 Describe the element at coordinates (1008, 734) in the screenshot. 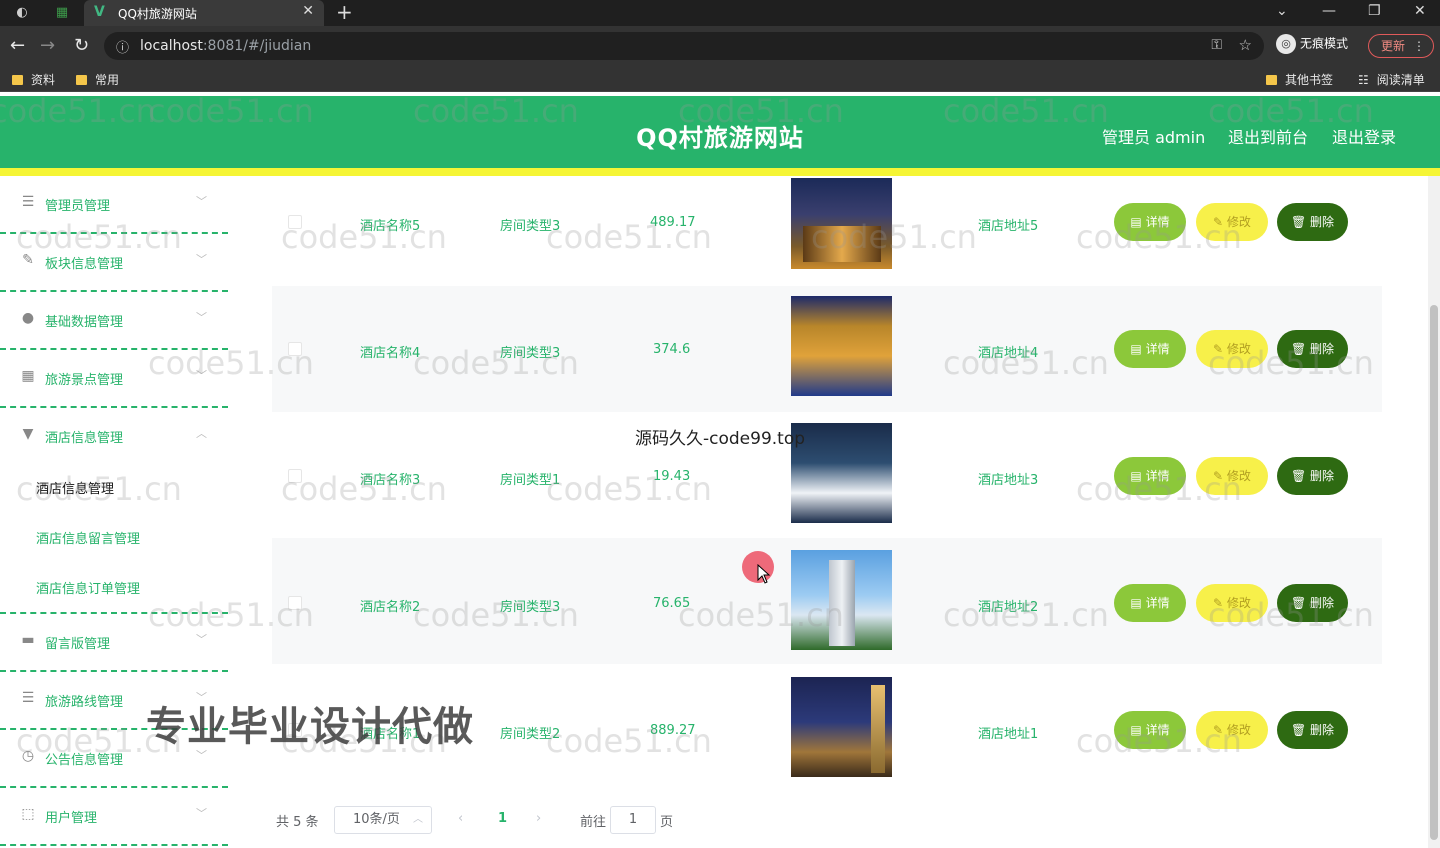

I see `address-cell: 酒店地址1` at that location.